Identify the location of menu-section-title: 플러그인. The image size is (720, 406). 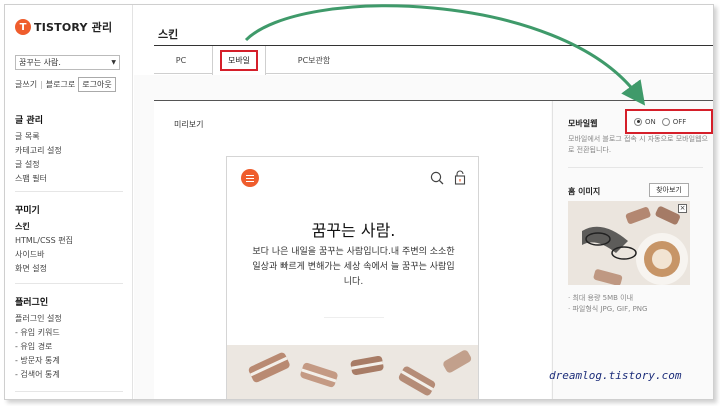
(32, 303).